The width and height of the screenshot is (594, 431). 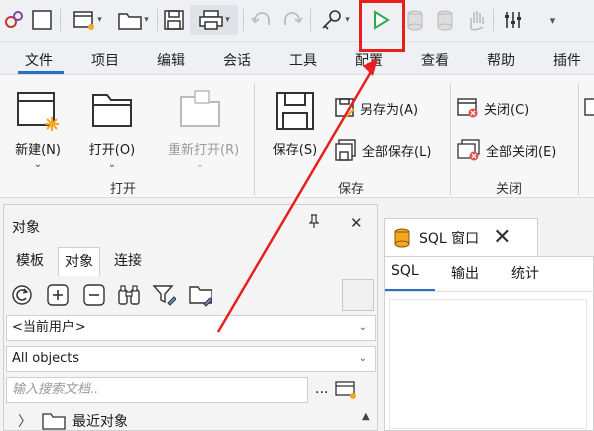 What do you see at coordinates (314, 223) in the screenshot?
I see `pin-icon` at bounding box center [314, 223].